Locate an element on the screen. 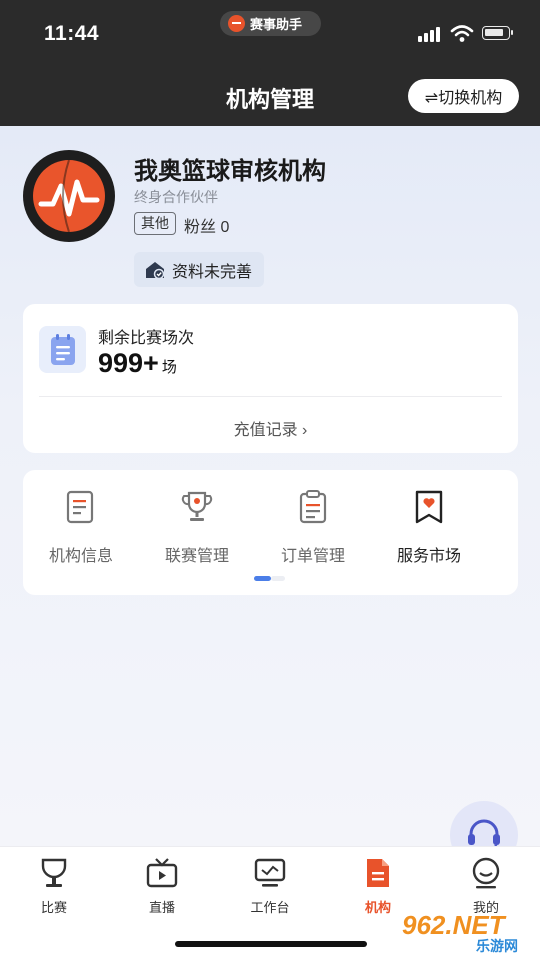  house-check-icon is located at coordinates (155, 270).